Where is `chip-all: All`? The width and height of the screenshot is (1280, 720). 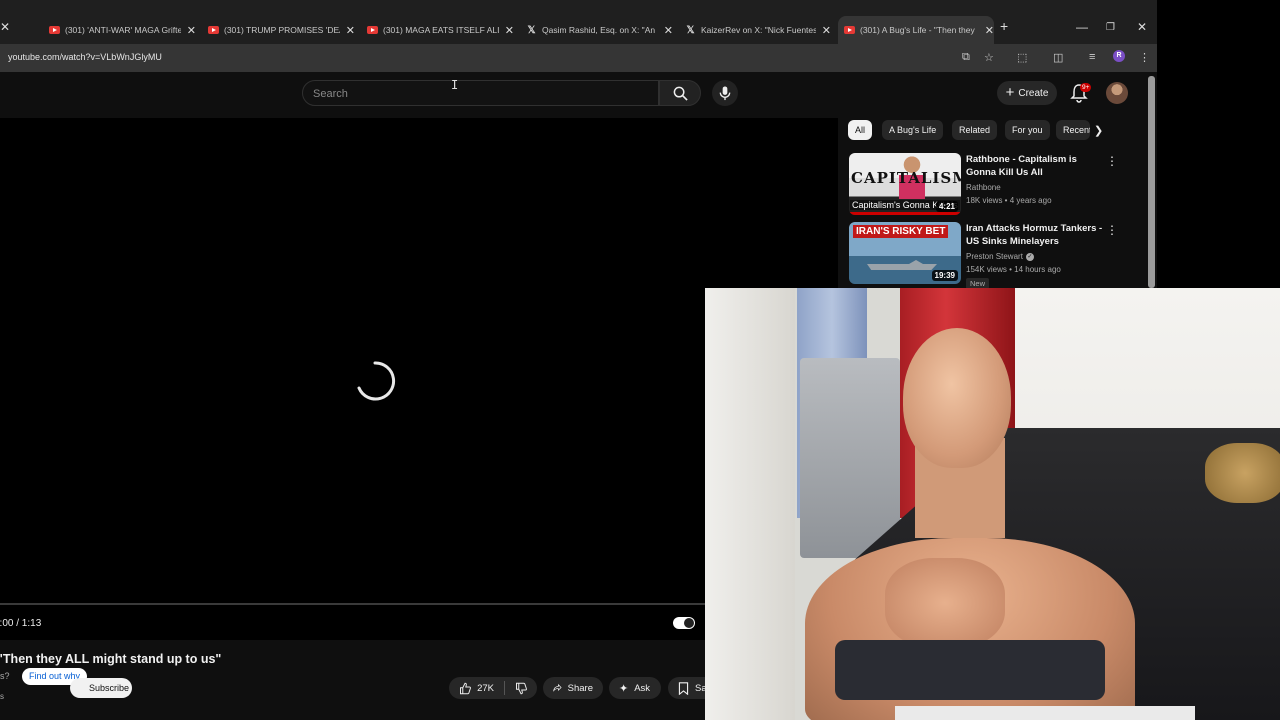 chip-all: All is located at coordinates (860, 130).